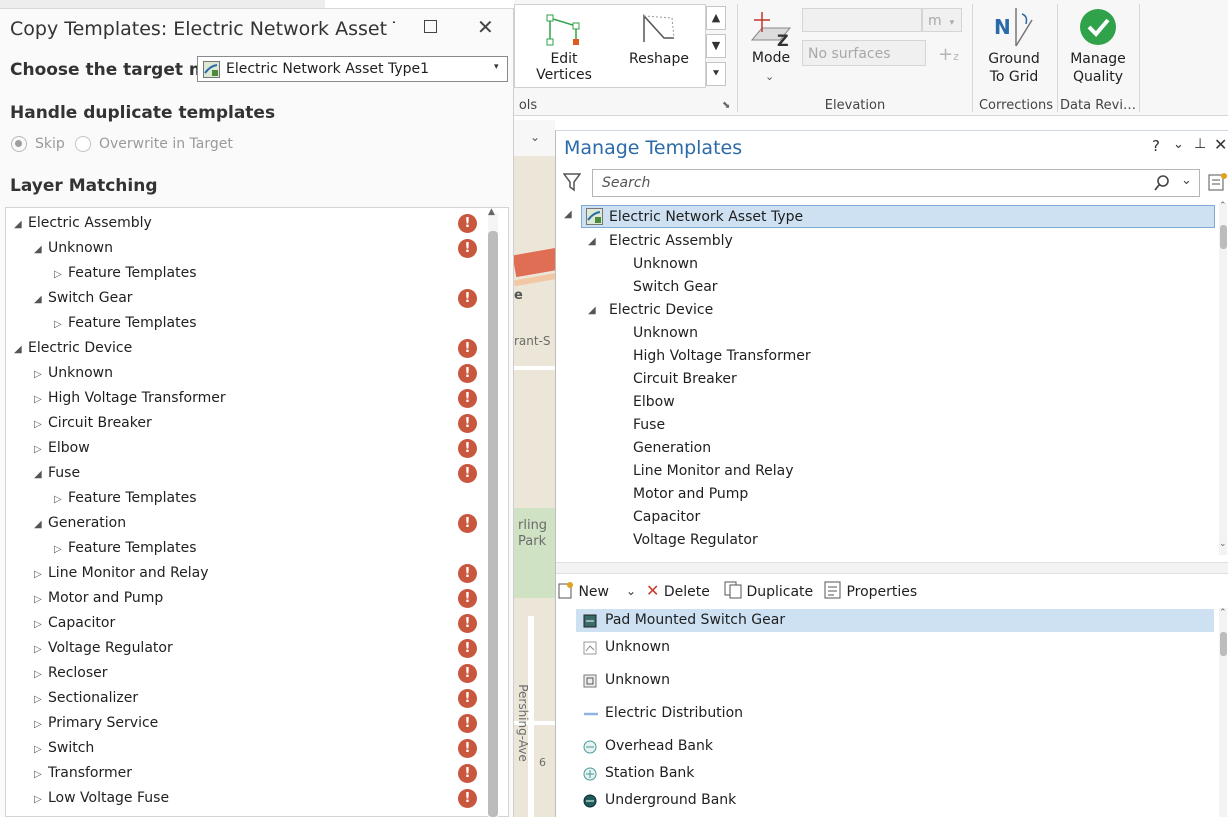 Image resolution: width=1228 pixels, height=817 pixels. I want to click on template-row: Station Bank, so click(895, 773).